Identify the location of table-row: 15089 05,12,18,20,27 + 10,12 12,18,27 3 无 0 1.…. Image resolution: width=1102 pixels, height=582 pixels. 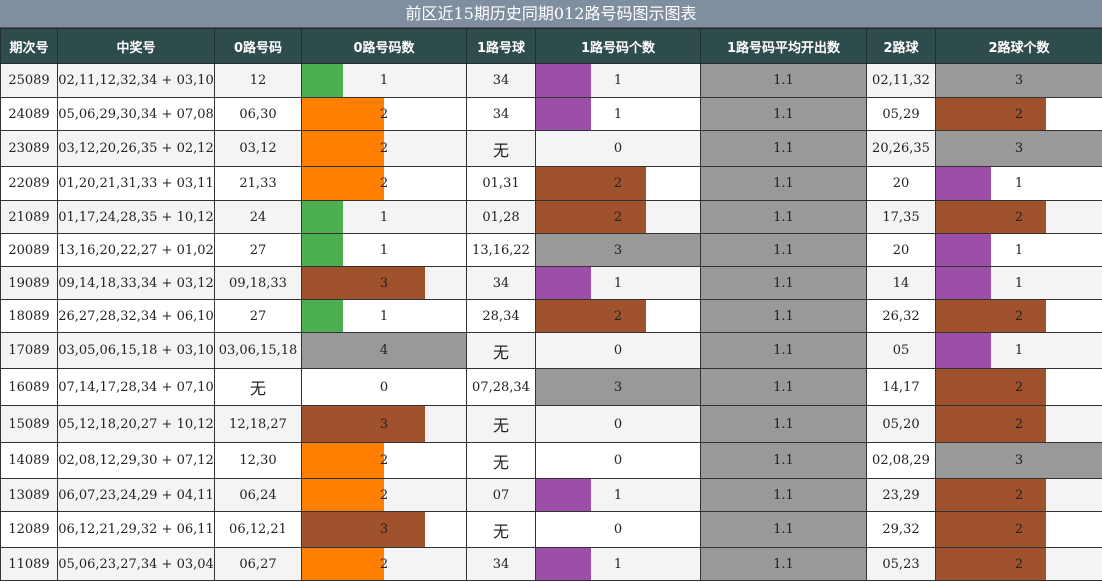
(551, 424).